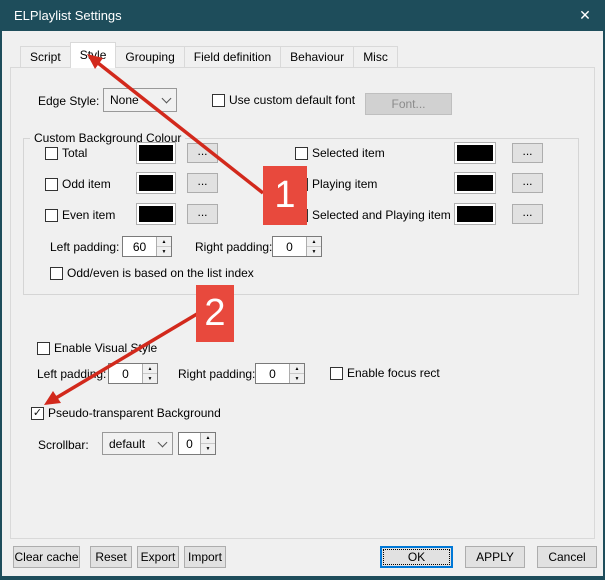 The width and height of the screenshot is (605, 580). I want to click on odd-item-checkbox, so click(51, 184).